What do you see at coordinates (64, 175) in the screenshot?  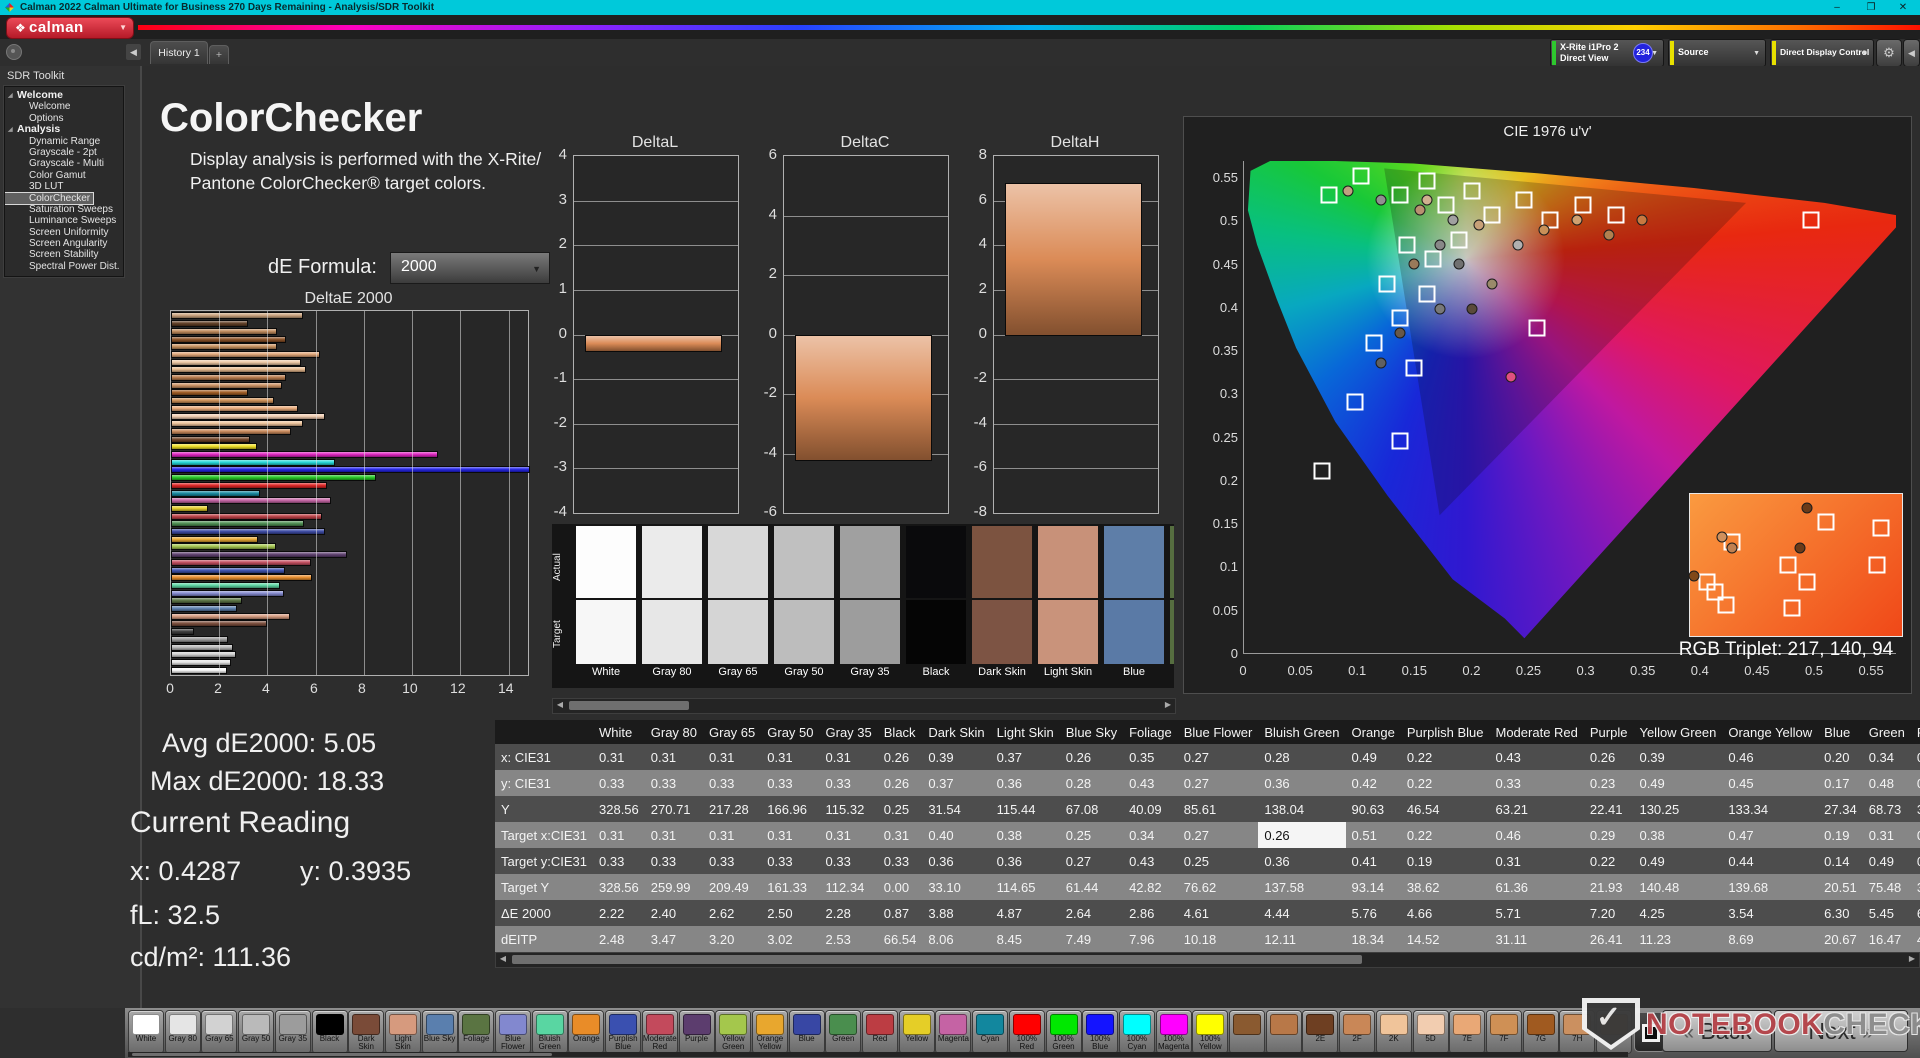 I see `sidebar-item-color-gamut: Color Gamut` at bounding box center [64, 175].